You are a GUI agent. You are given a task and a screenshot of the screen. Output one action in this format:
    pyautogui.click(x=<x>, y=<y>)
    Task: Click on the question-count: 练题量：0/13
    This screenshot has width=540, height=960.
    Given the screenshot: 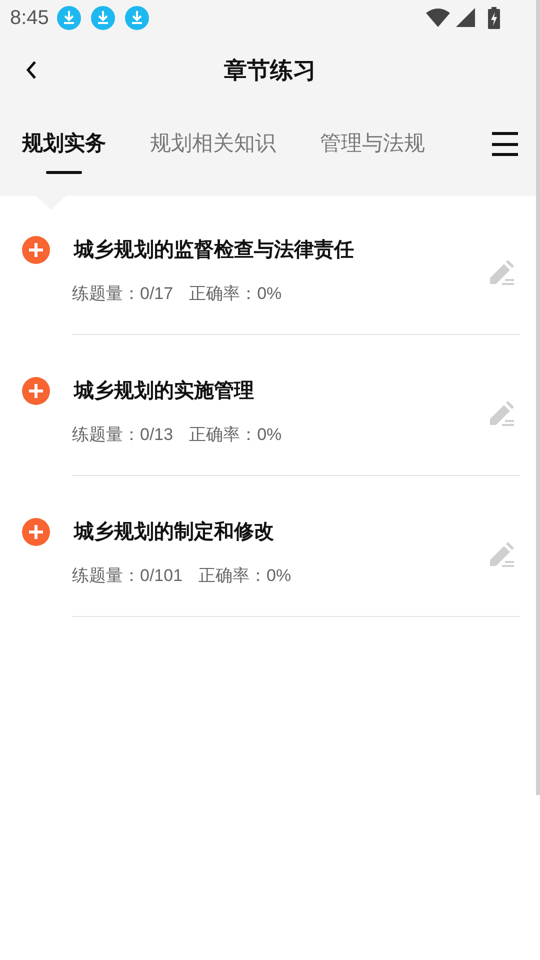 What is the action you would take?
    pyautogui.click(x=123, y=435)
    